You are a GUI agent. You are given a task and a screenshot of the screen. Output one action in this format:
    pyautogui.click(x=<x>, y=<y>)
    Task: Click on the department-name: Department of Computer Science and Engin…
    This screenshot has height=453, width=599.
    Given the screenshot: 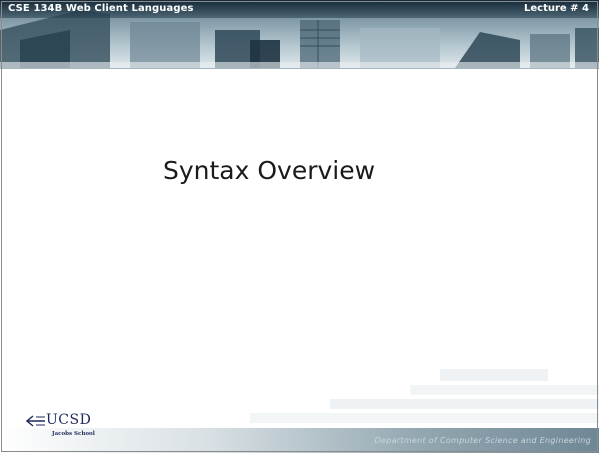 What is the action you would take?
    pyautogui.click(x=482, y=440)
    